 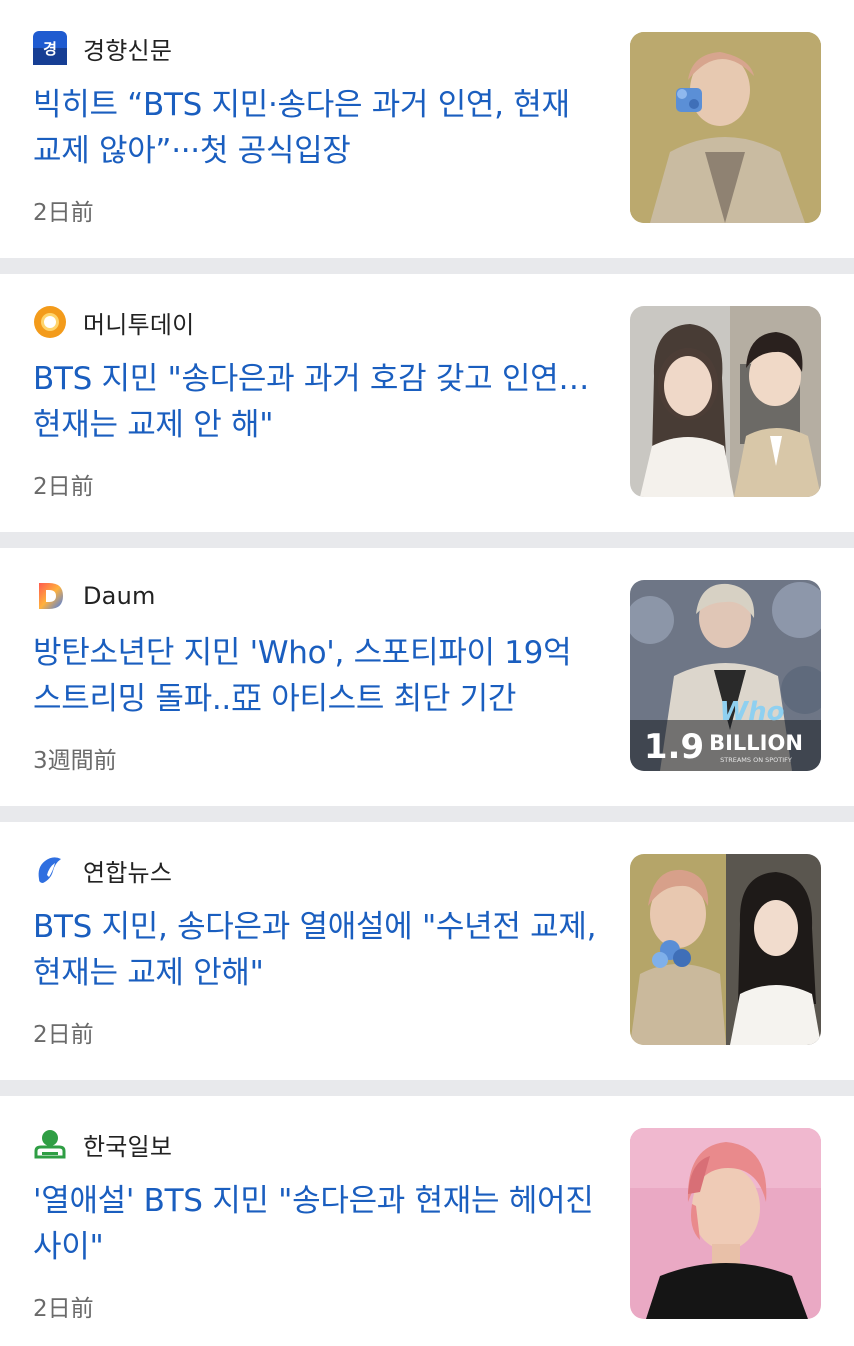 I want to click on headline-link: BTS 지민, 송다은과 열애설에 "수년전 교제, 현재는 교제 안해", so click(x=318, y=950).